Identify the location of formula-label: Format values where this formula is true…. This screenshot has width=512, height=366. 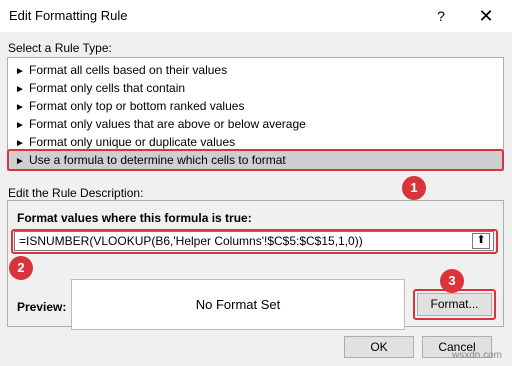
(134, 218).